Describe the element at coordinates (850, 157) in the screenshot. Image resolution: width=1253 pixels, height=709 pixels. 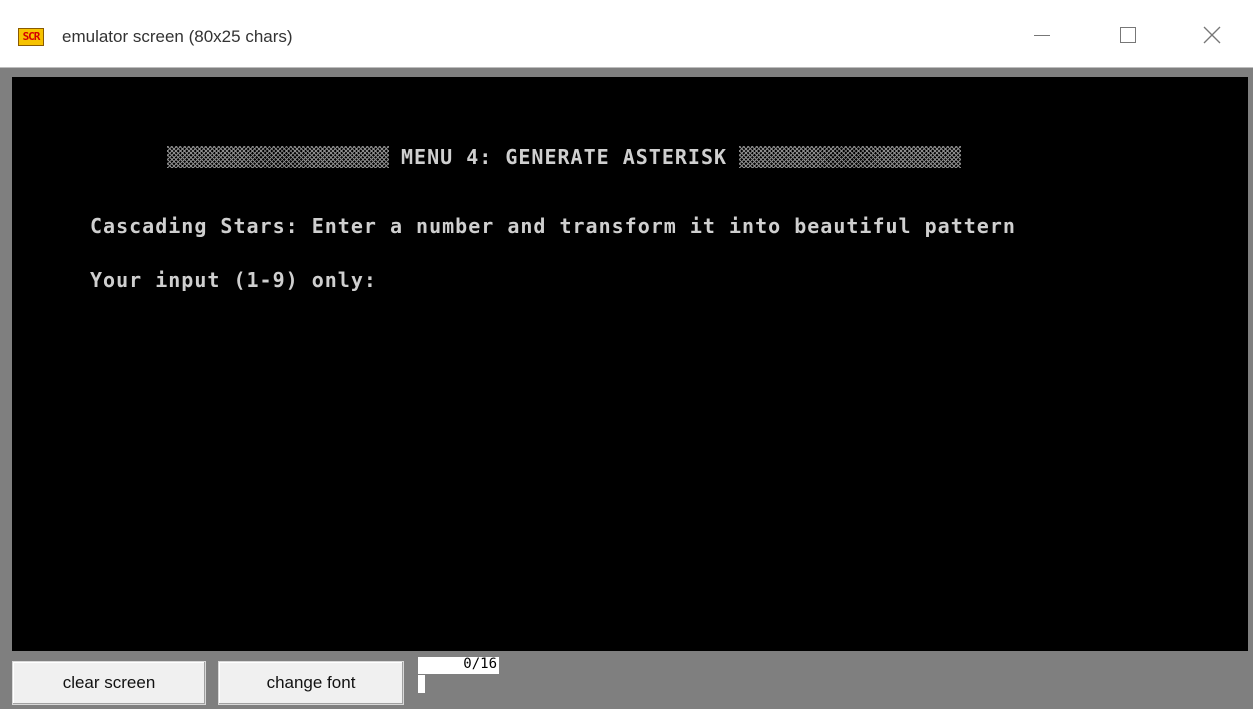
I see `shade-bar-right` at that location.